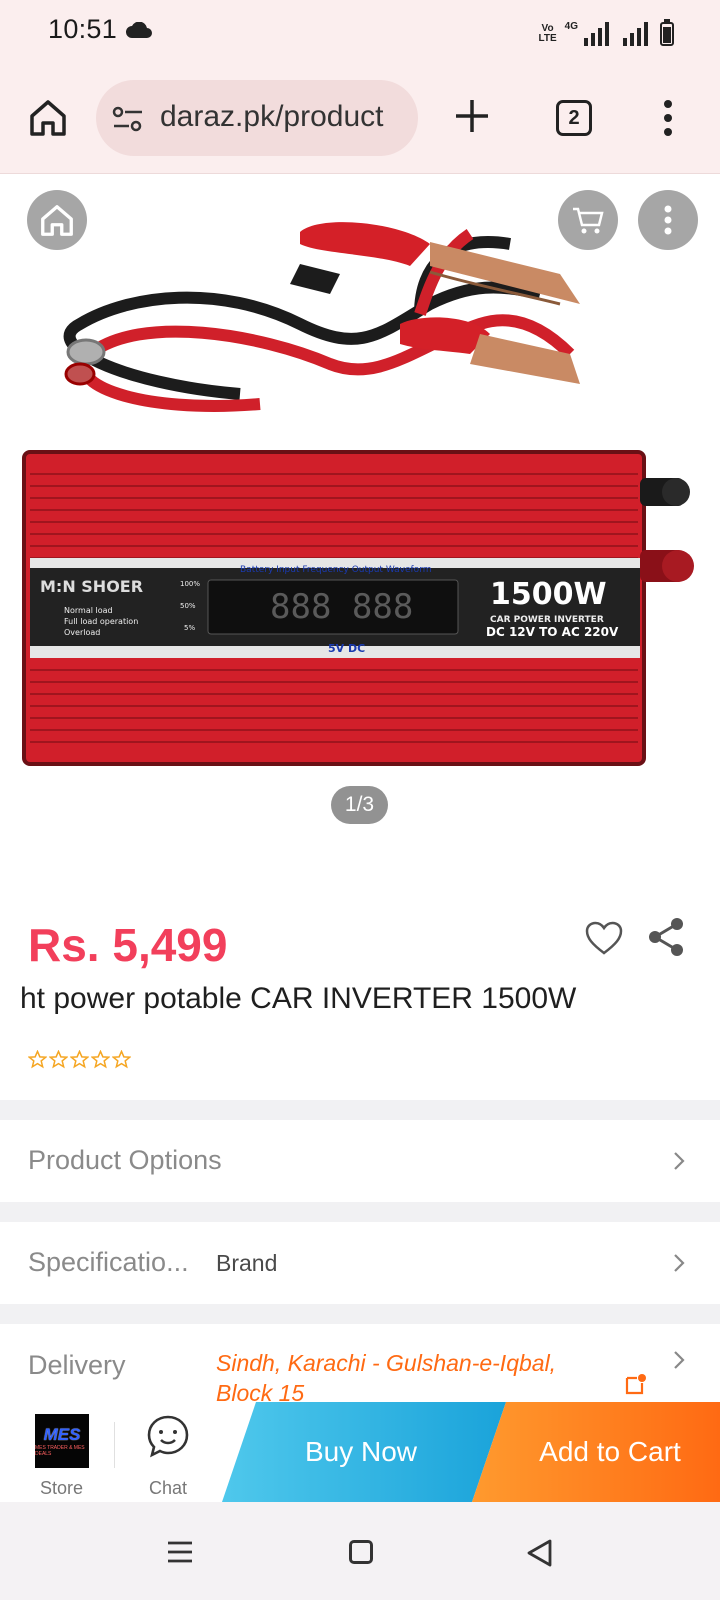  Describe the element at coordinates (666, 937) in the screenshot. I see `share-icon` at that location.